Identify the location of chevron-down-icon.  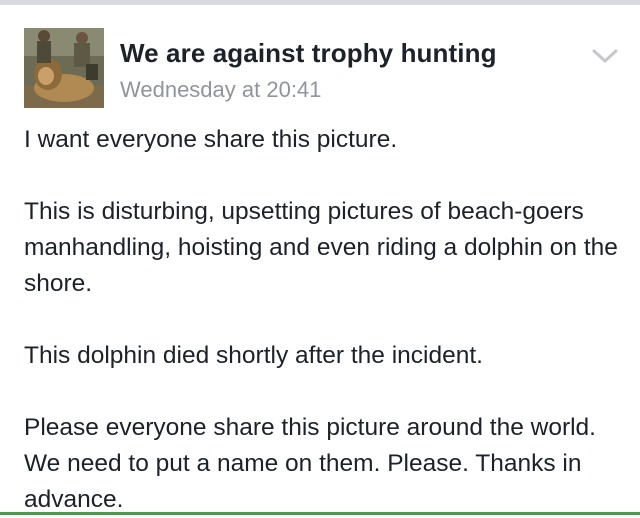
(605, 56).